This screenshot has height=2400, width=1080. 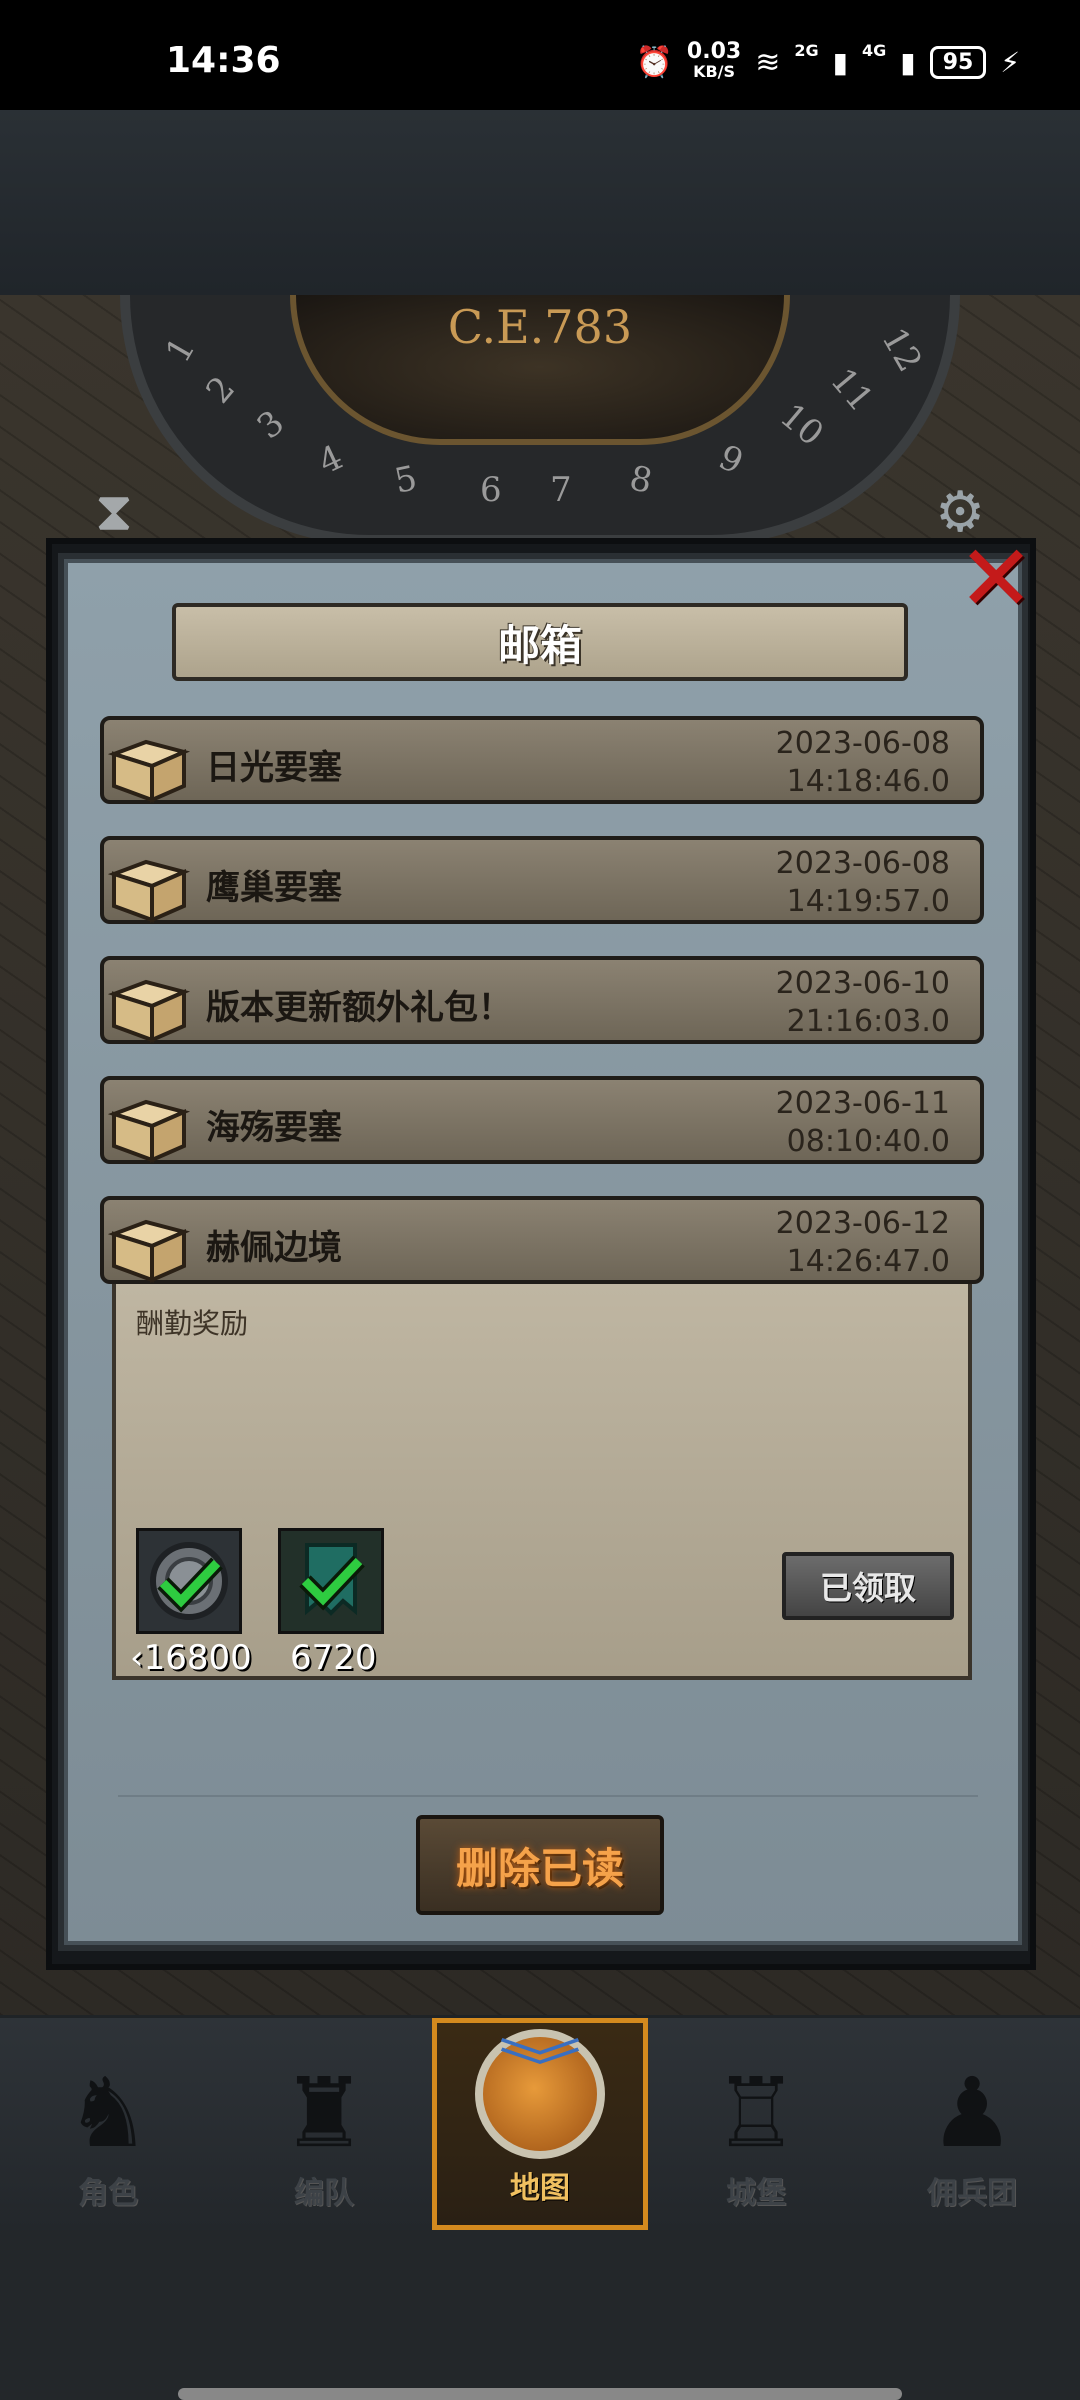 What do you see at coordinates (827, 60) in the screenshot?
I see `status-icons: ⏰ 0.03 KB/S ≋ 2G ▮ 4G ▮ 95 ⚡` at bounding box center [827, 60].